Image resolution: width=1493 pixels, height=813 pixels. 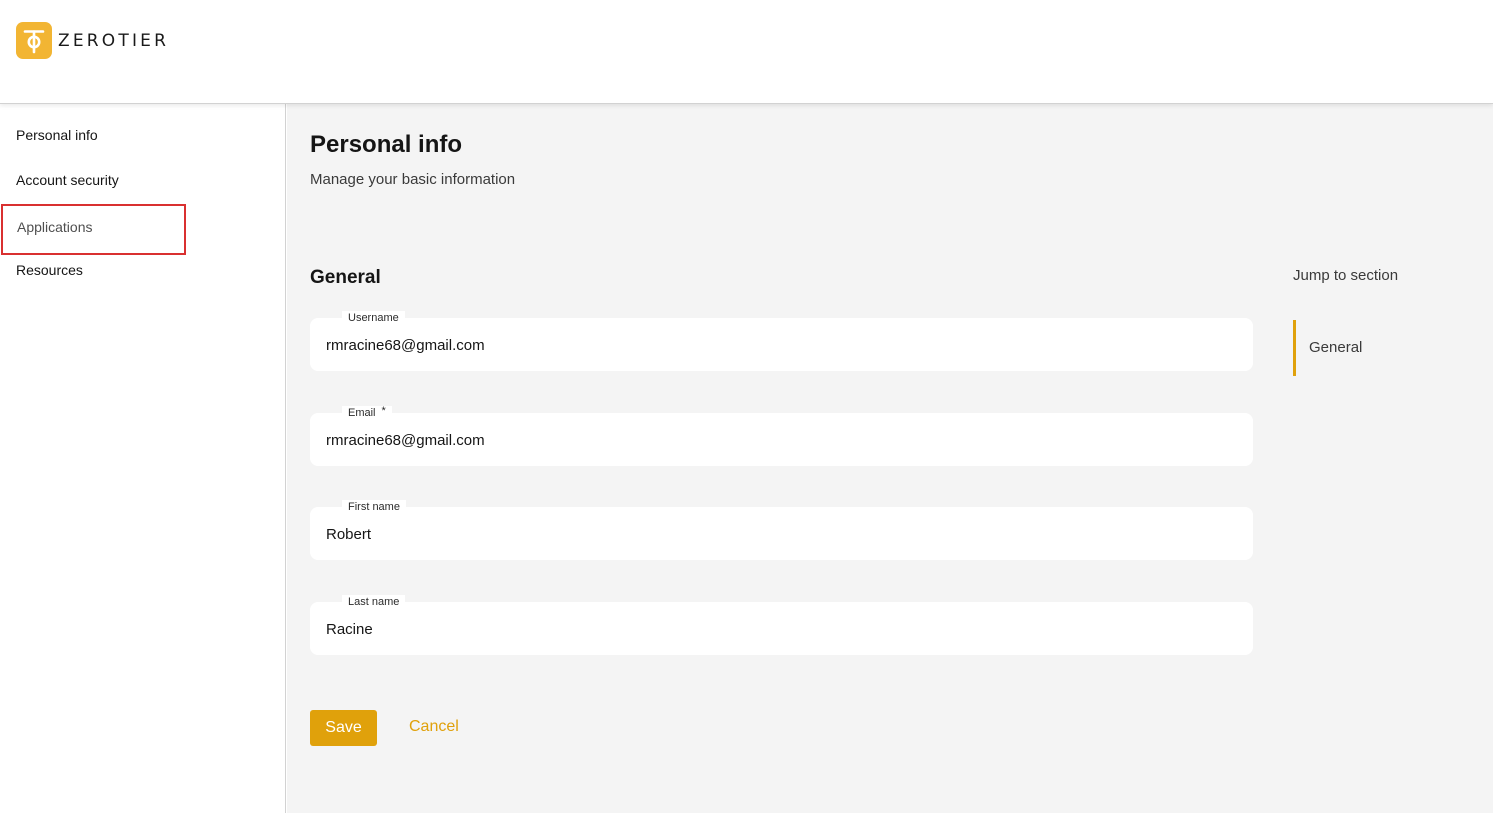 What do you see at coordinates (114, 40) in the screenshot?
I see `brand-name: ZEROTIER` at bounding box center [114, 40].